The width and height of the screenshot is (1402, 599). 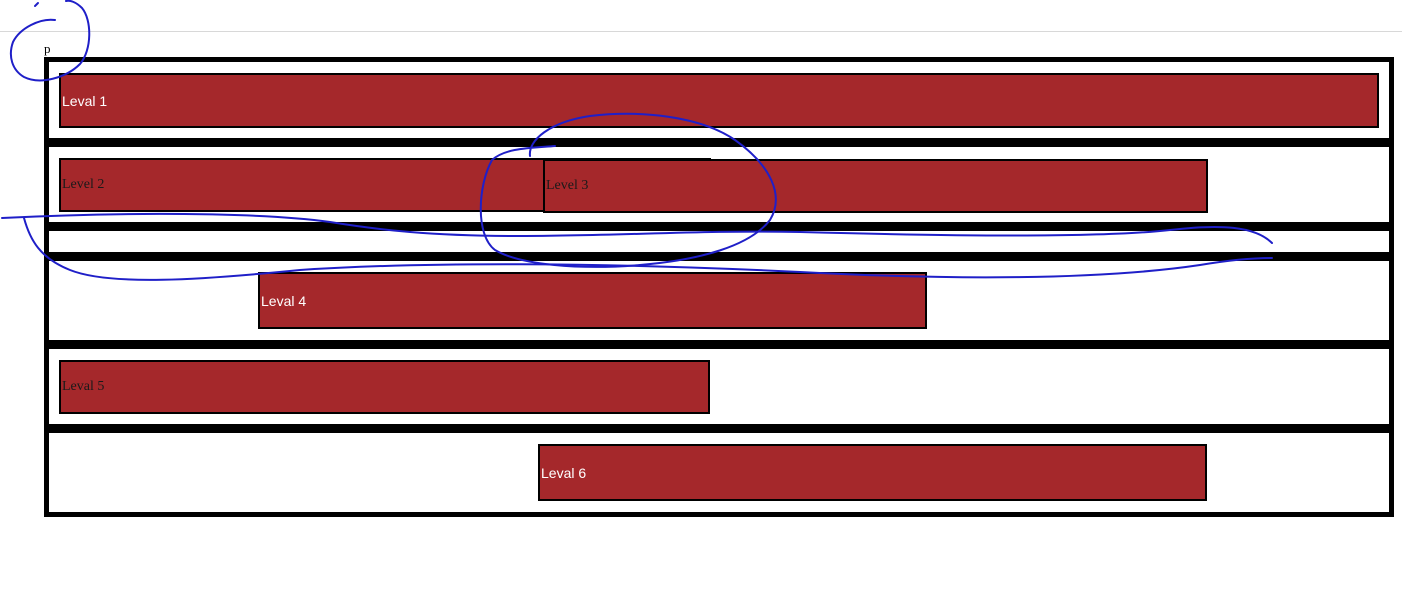 I want to click on annotation-tick, so click(x=36, y=4).